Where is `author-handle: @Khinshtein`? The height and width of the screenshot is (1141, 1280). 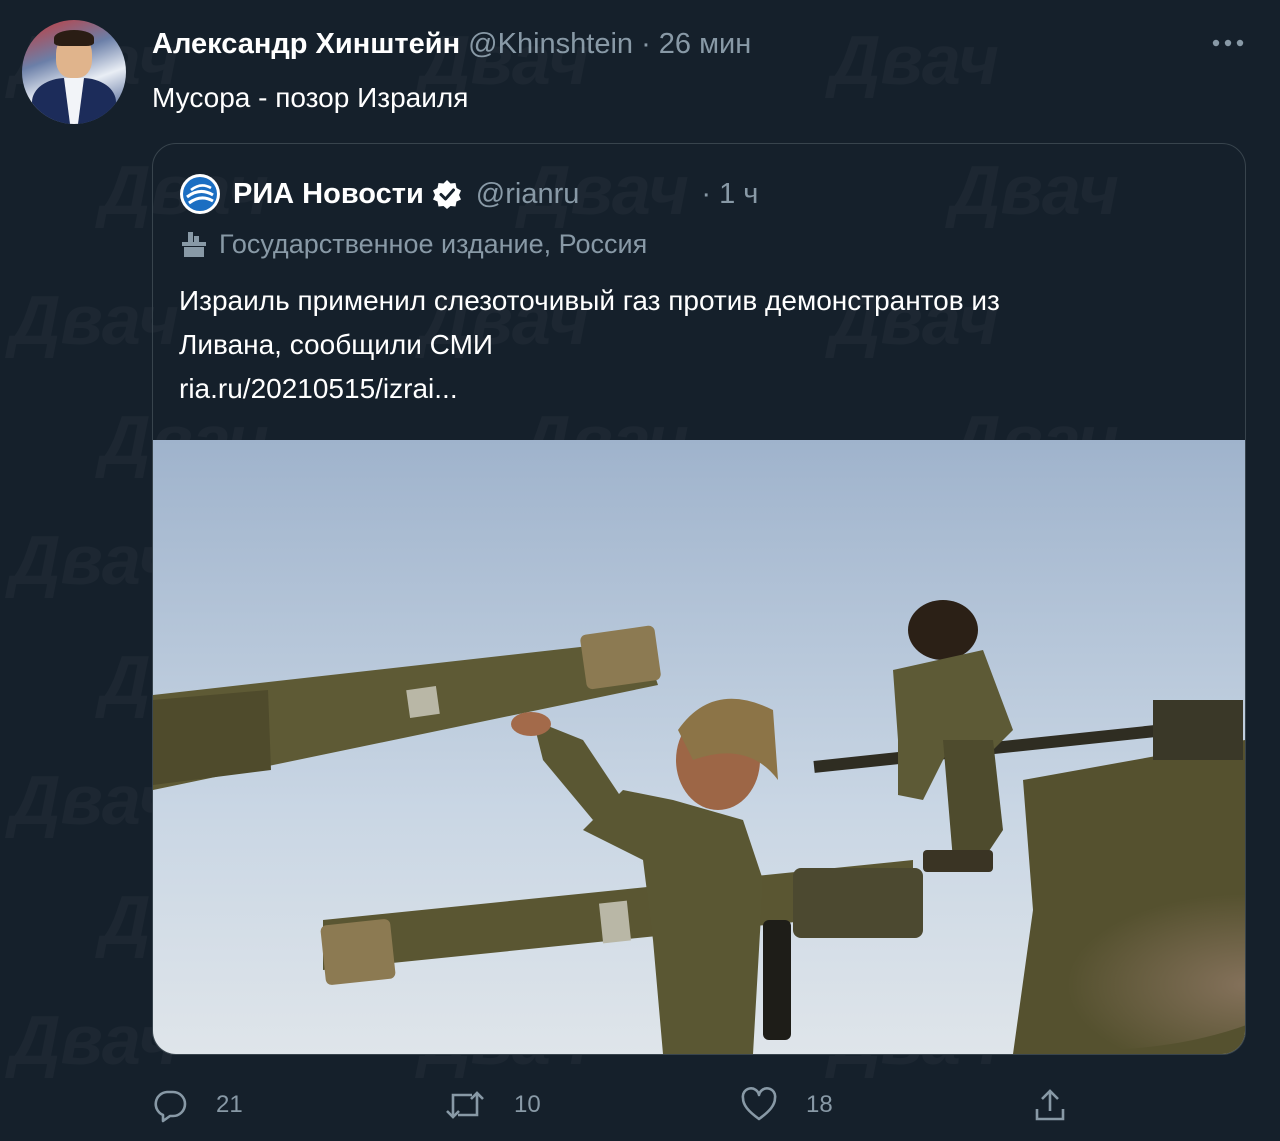 author-handle: @Khinshtein is located at coordinates (550, 44).